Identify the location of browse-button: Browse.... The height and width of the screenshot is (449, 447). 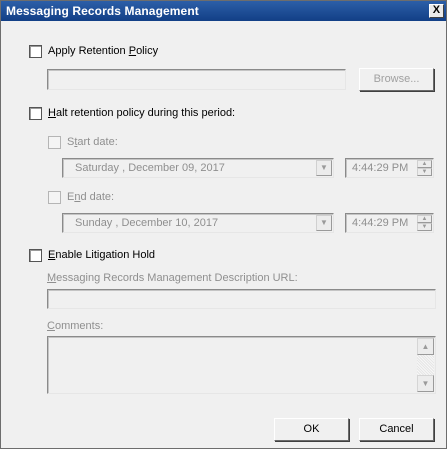
(396, 79).